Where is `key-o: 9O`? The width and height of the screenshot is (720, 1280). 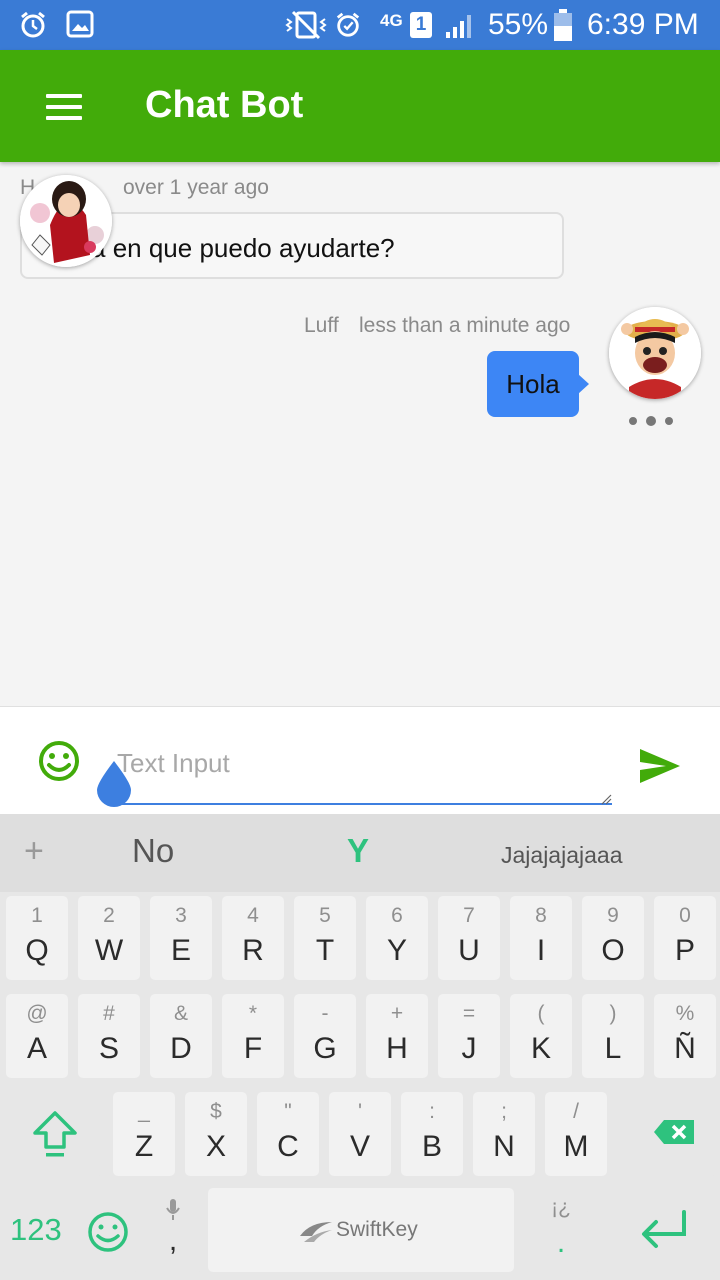
key-o: 9O is located at coordinates (613, 938).